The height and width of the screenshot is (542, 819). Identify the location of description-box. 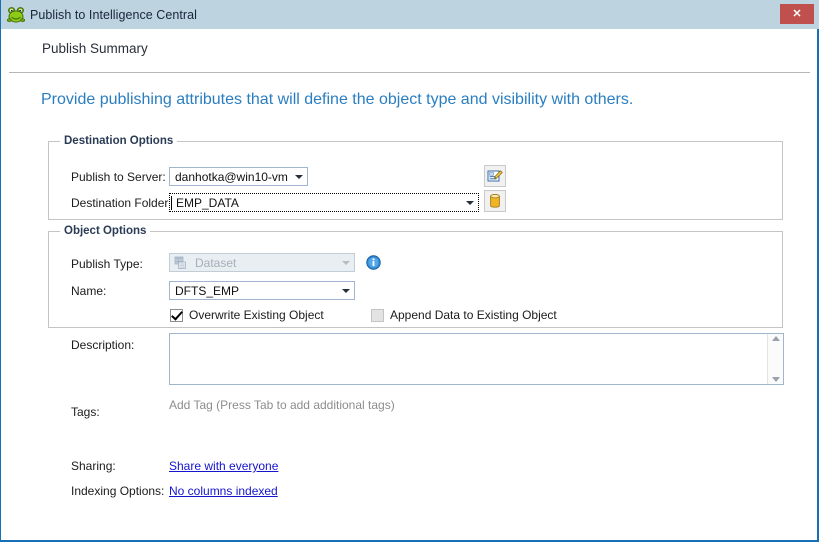
(476, 359).